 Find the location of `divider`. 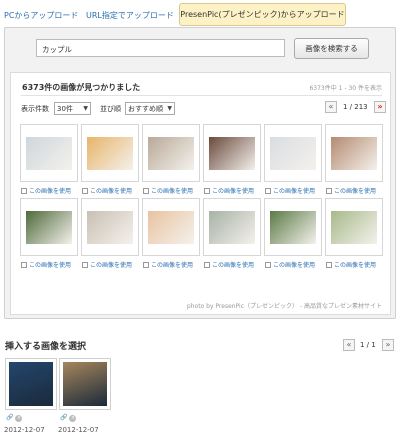

divider is located at coordinates (201, 95).